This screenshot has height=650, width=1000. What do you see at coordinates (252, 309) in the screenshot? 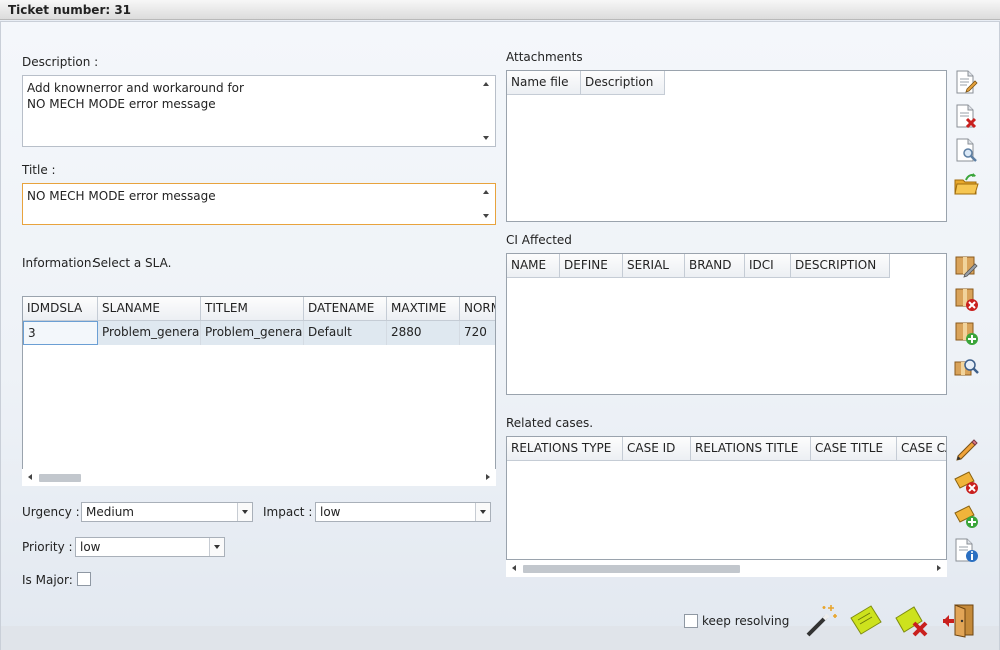
I see `sla-col-titlem: TITLEM` at bounding box center [252, 309].